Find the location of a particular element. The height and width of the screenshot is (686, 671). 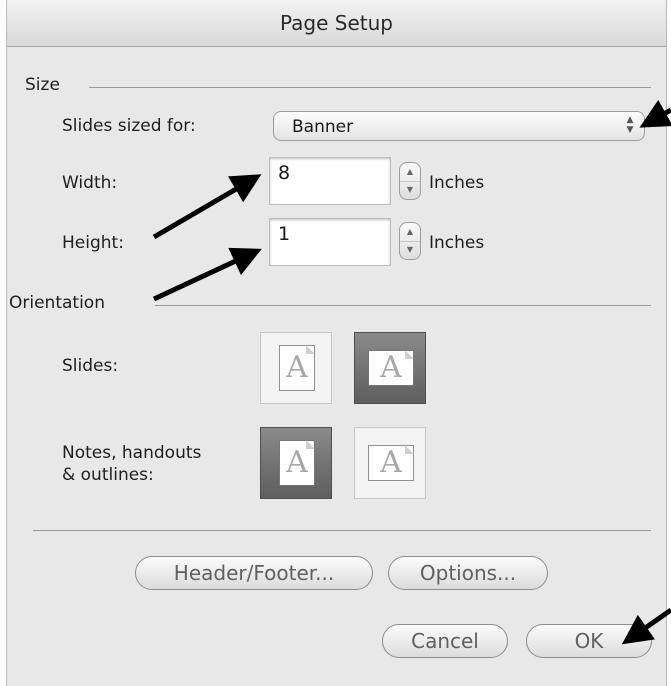

arrow-to-popup-icon is located at coordinates (655, 113).